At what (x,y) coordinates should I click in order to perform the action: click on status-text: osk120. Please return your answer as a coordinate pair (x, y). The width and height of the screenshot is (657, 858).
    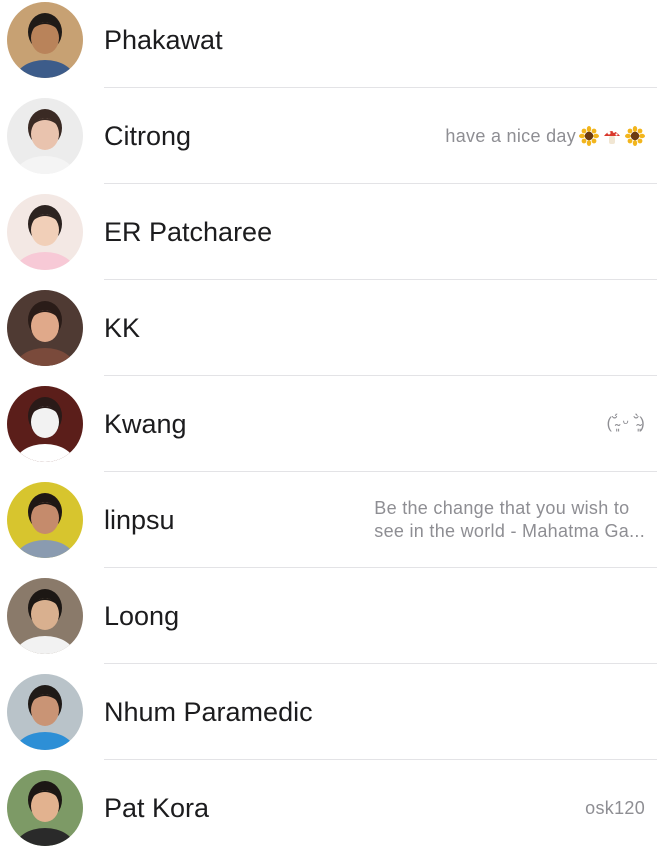
    Looking at the image, I should click on (615, 807).